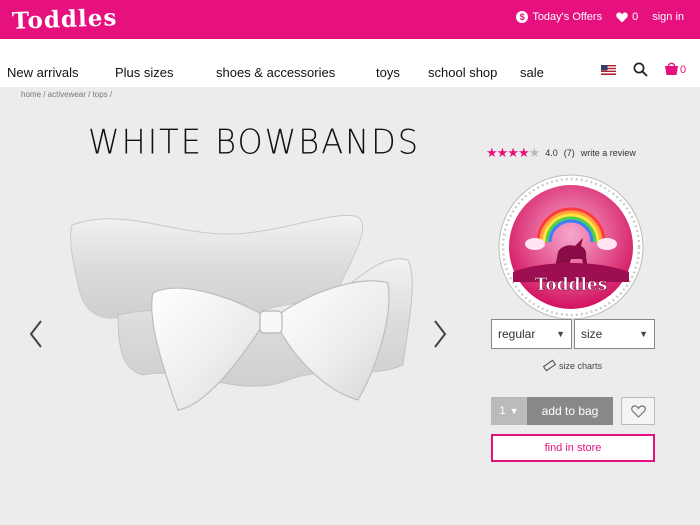  Describe the element at coordinates (549, 365) in the screenshot. I see `ruler-icon` at that location.